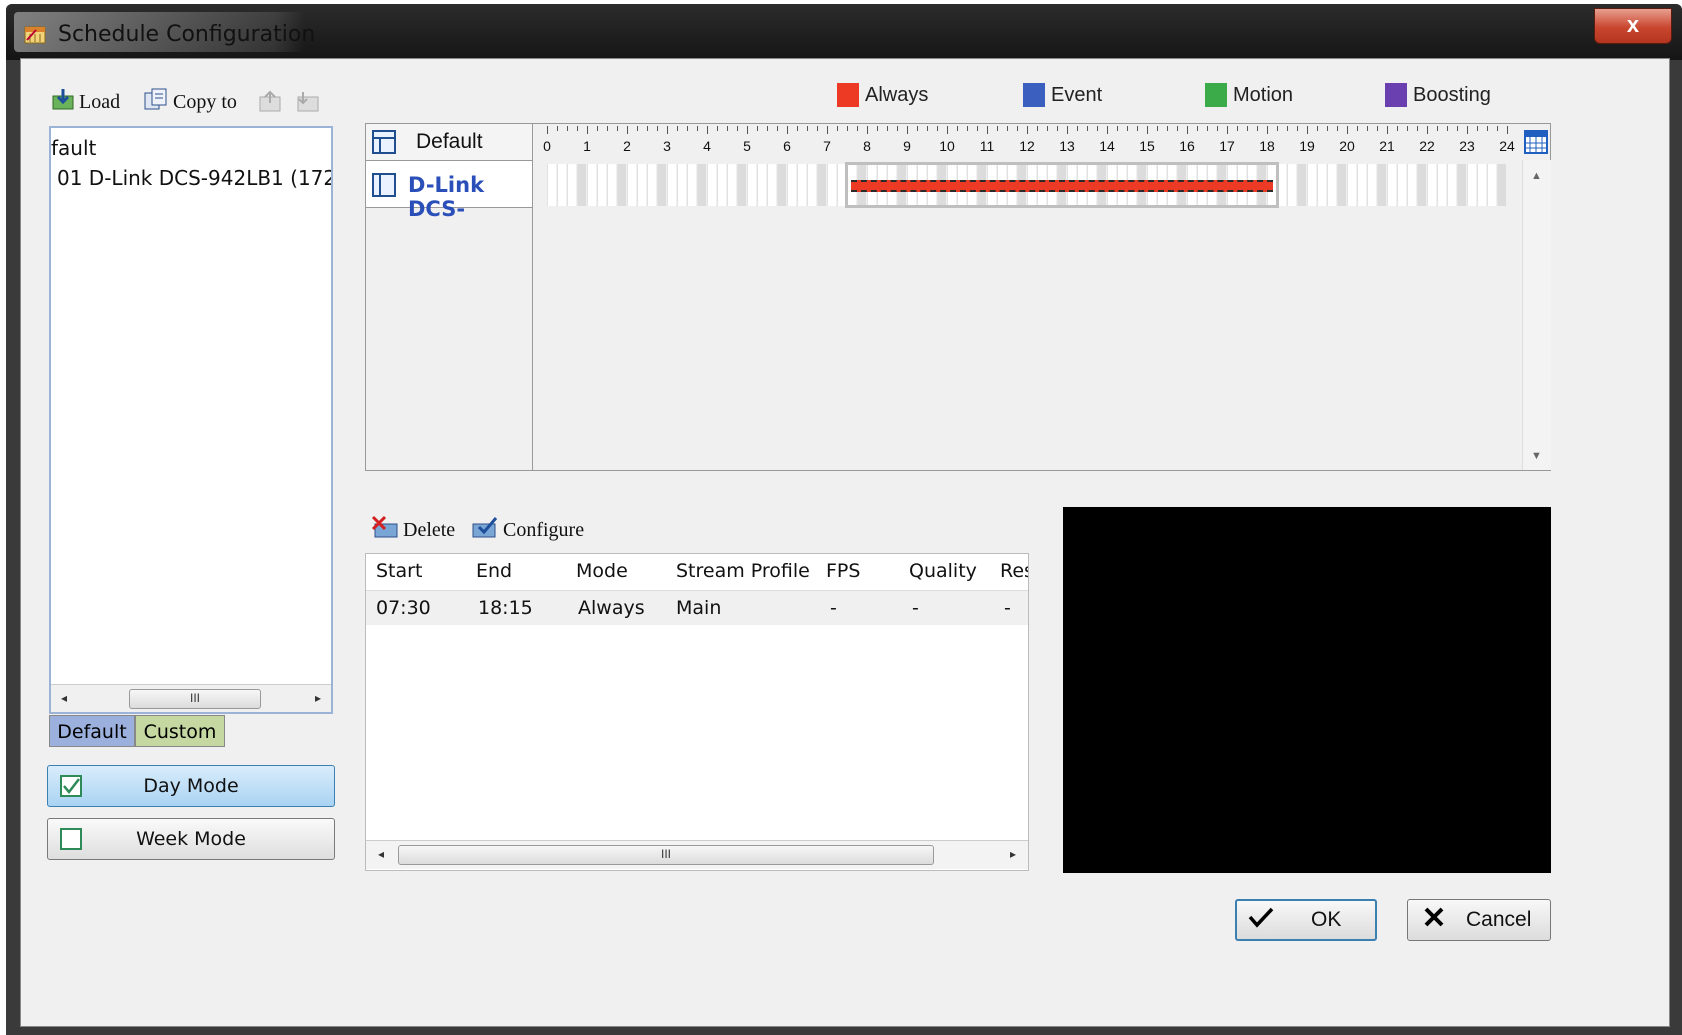  I want to click on timeline-vertical-scrollbar: ▲ ▼, so click(1536, 315).